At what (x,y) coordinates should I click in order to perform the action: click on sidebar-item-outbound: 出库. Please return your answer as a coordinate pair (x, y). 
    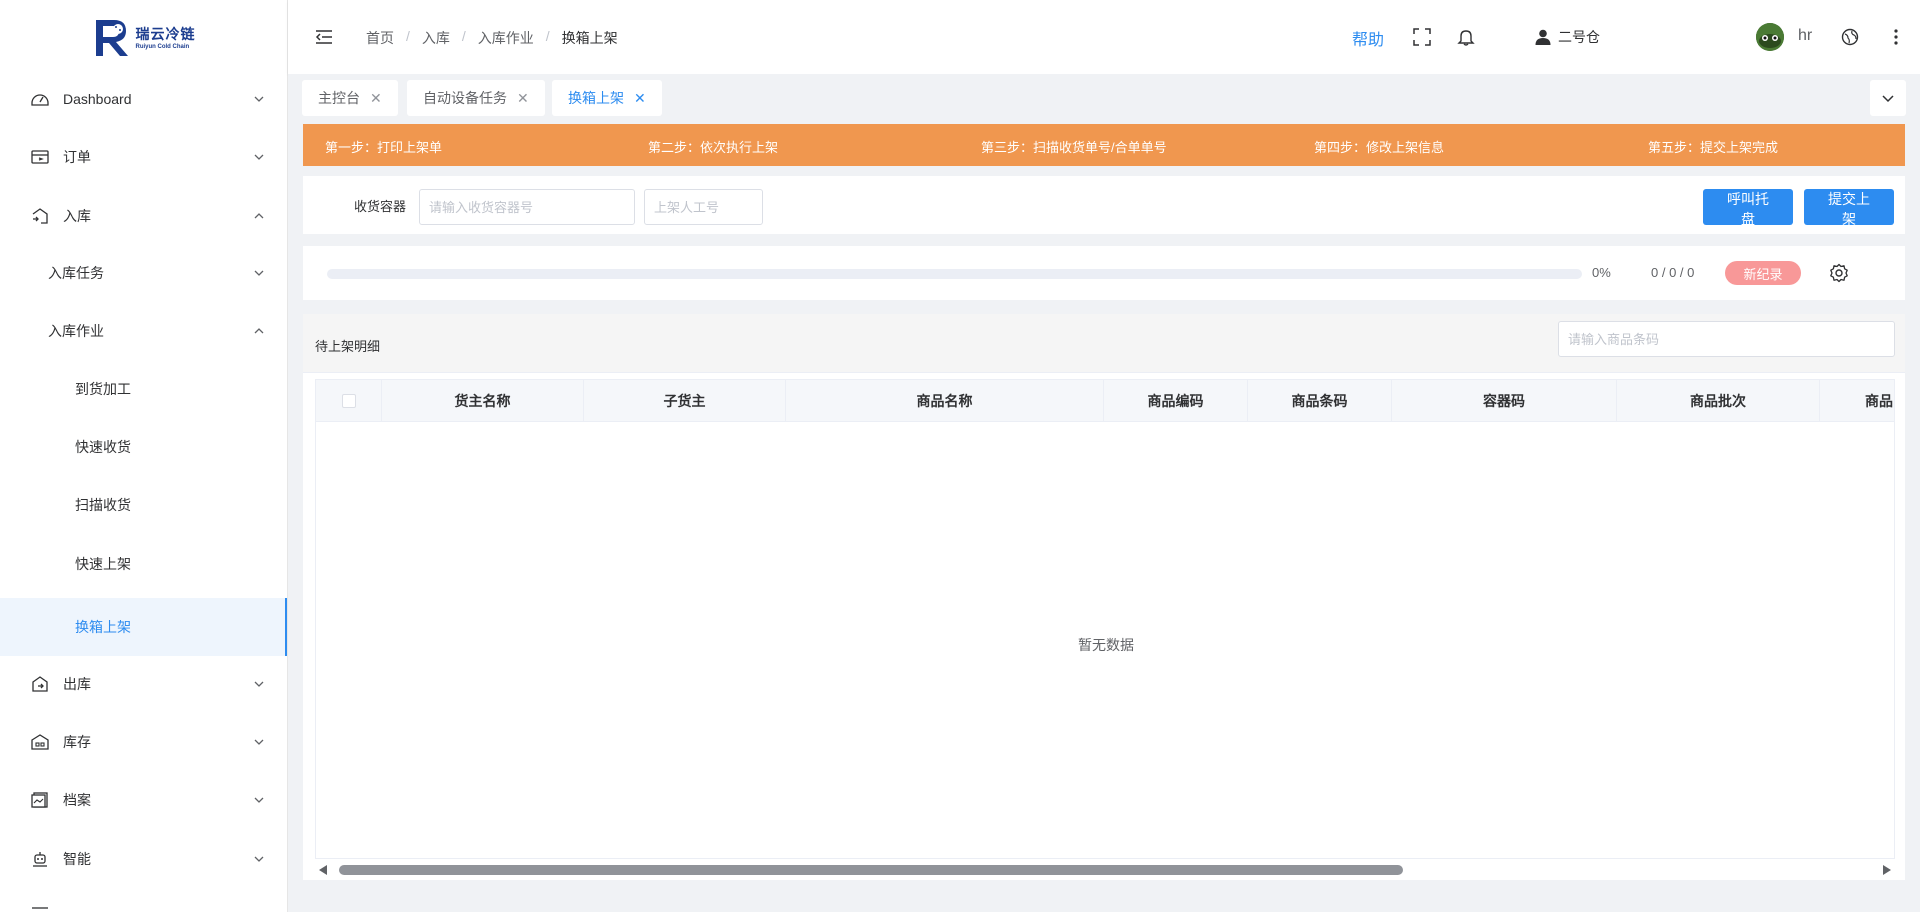
    Looking at the image, I should click on (143, 684).